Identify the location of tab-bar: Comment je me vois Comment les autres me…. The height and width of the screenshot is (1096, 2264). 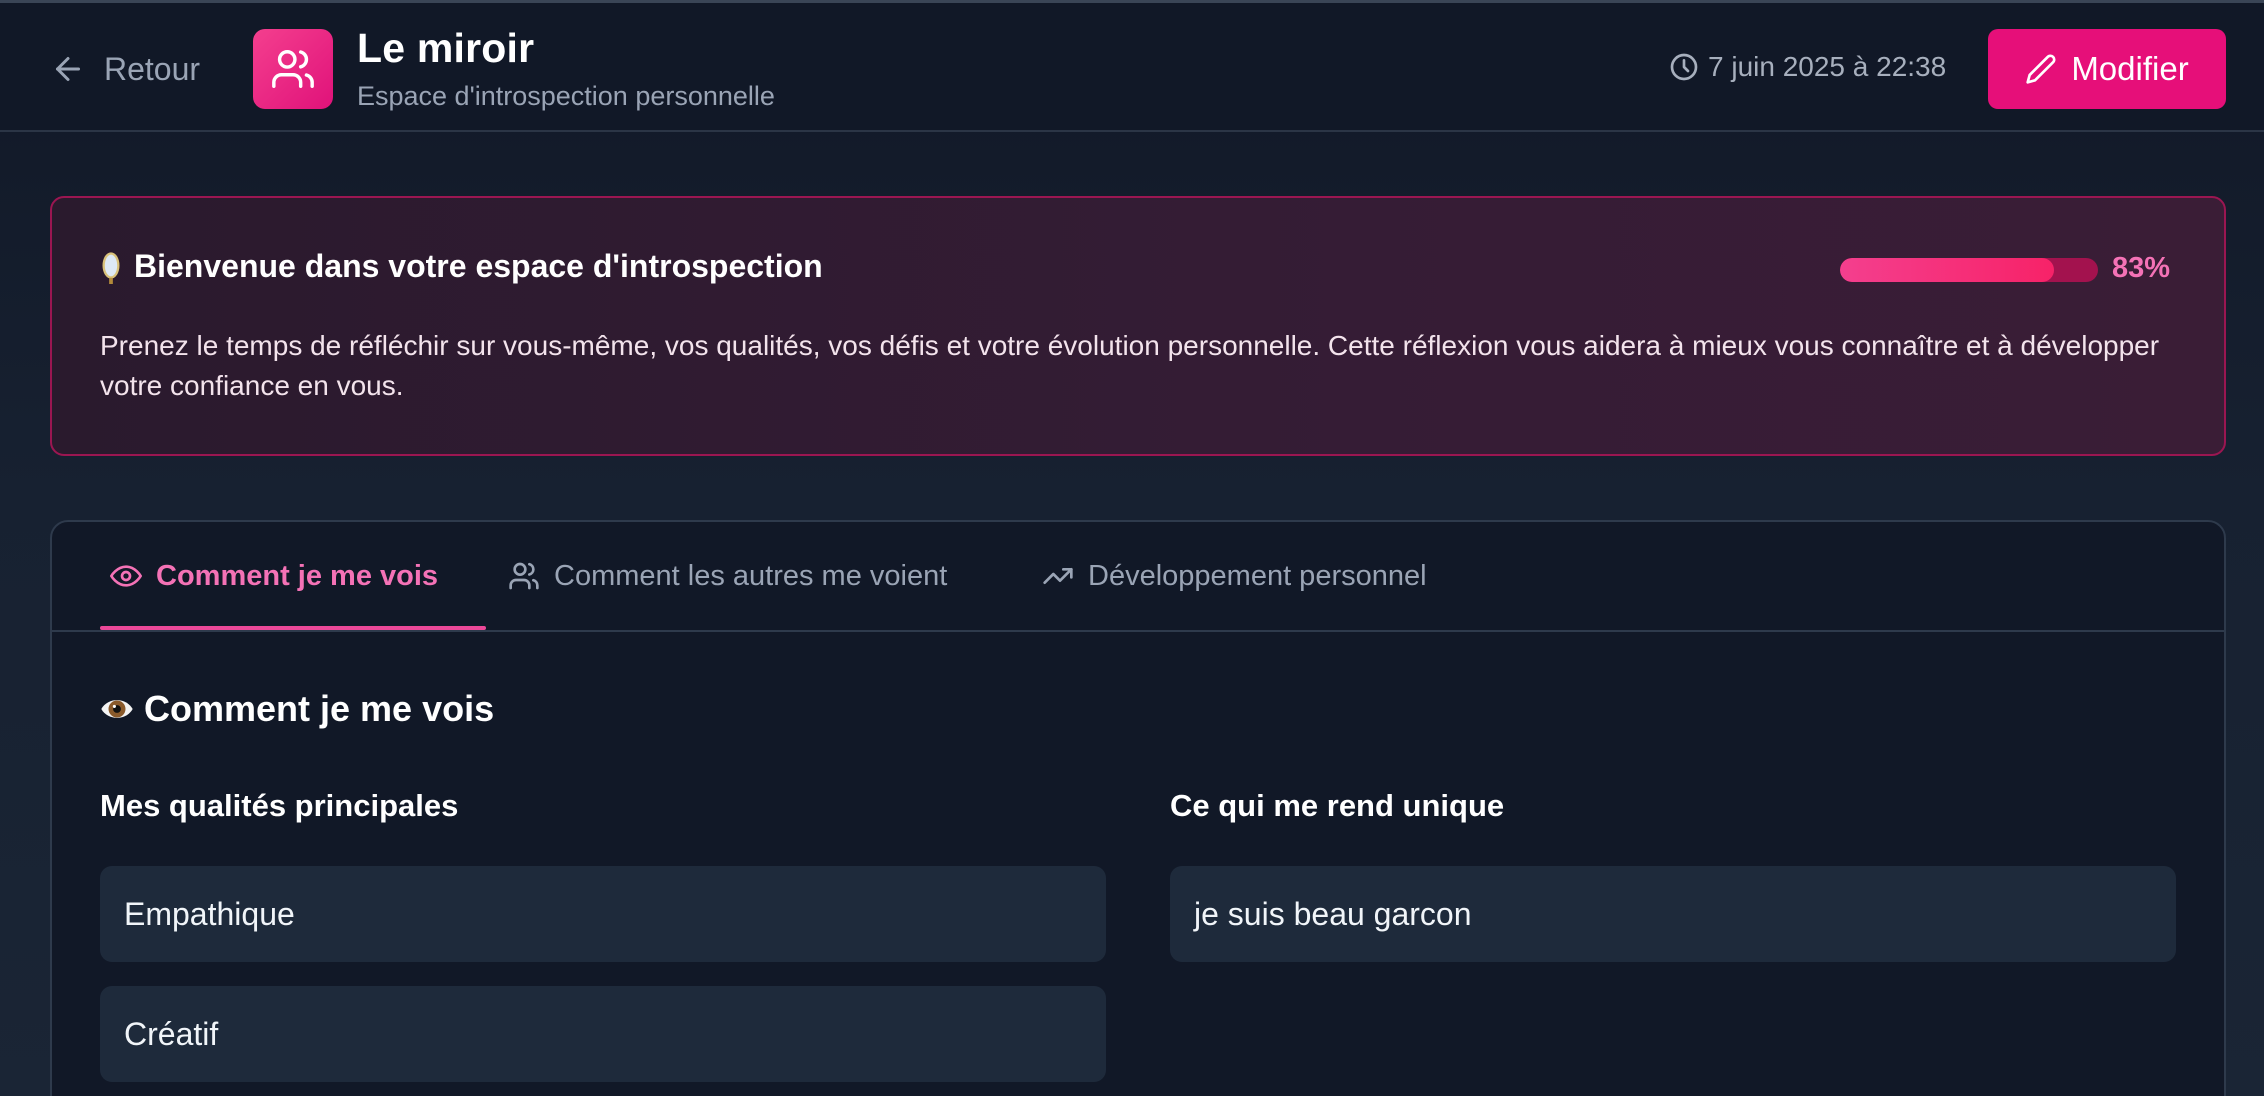
(1138, 577).